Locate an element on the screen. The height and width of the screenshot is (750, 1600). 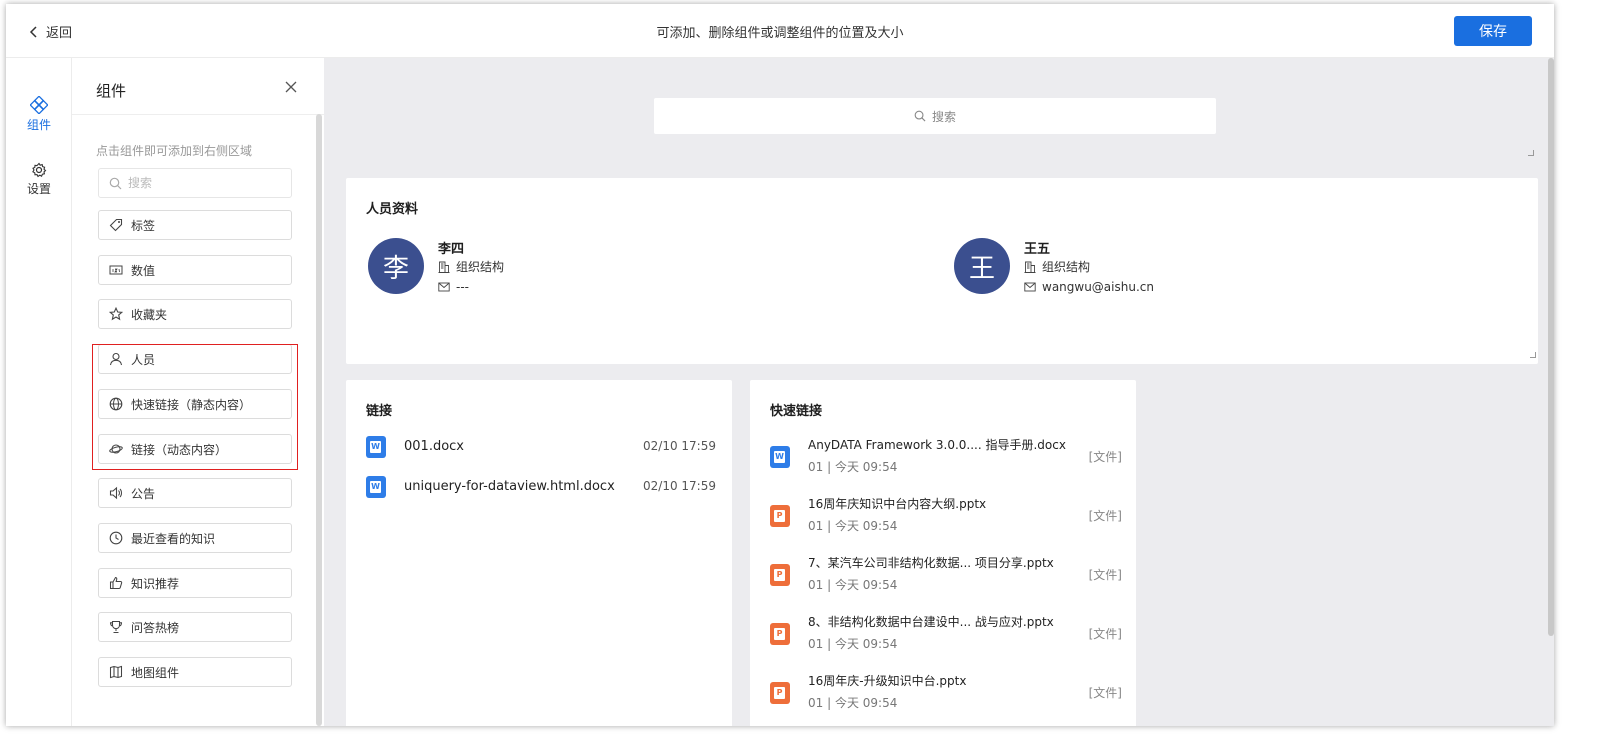
component-item-announcement: 公告 is located at coordinates (195, 493).